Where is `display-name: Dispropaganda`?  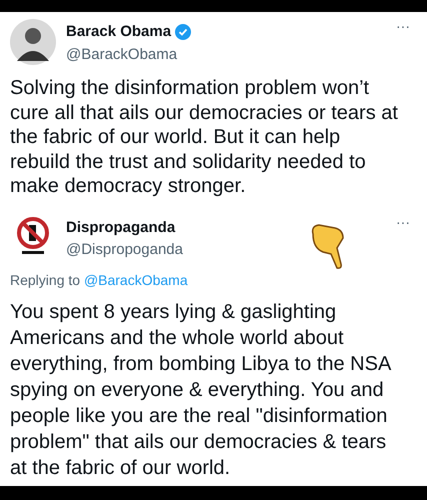
display-name: Dispropaganda is located at coordinates (121, 227).